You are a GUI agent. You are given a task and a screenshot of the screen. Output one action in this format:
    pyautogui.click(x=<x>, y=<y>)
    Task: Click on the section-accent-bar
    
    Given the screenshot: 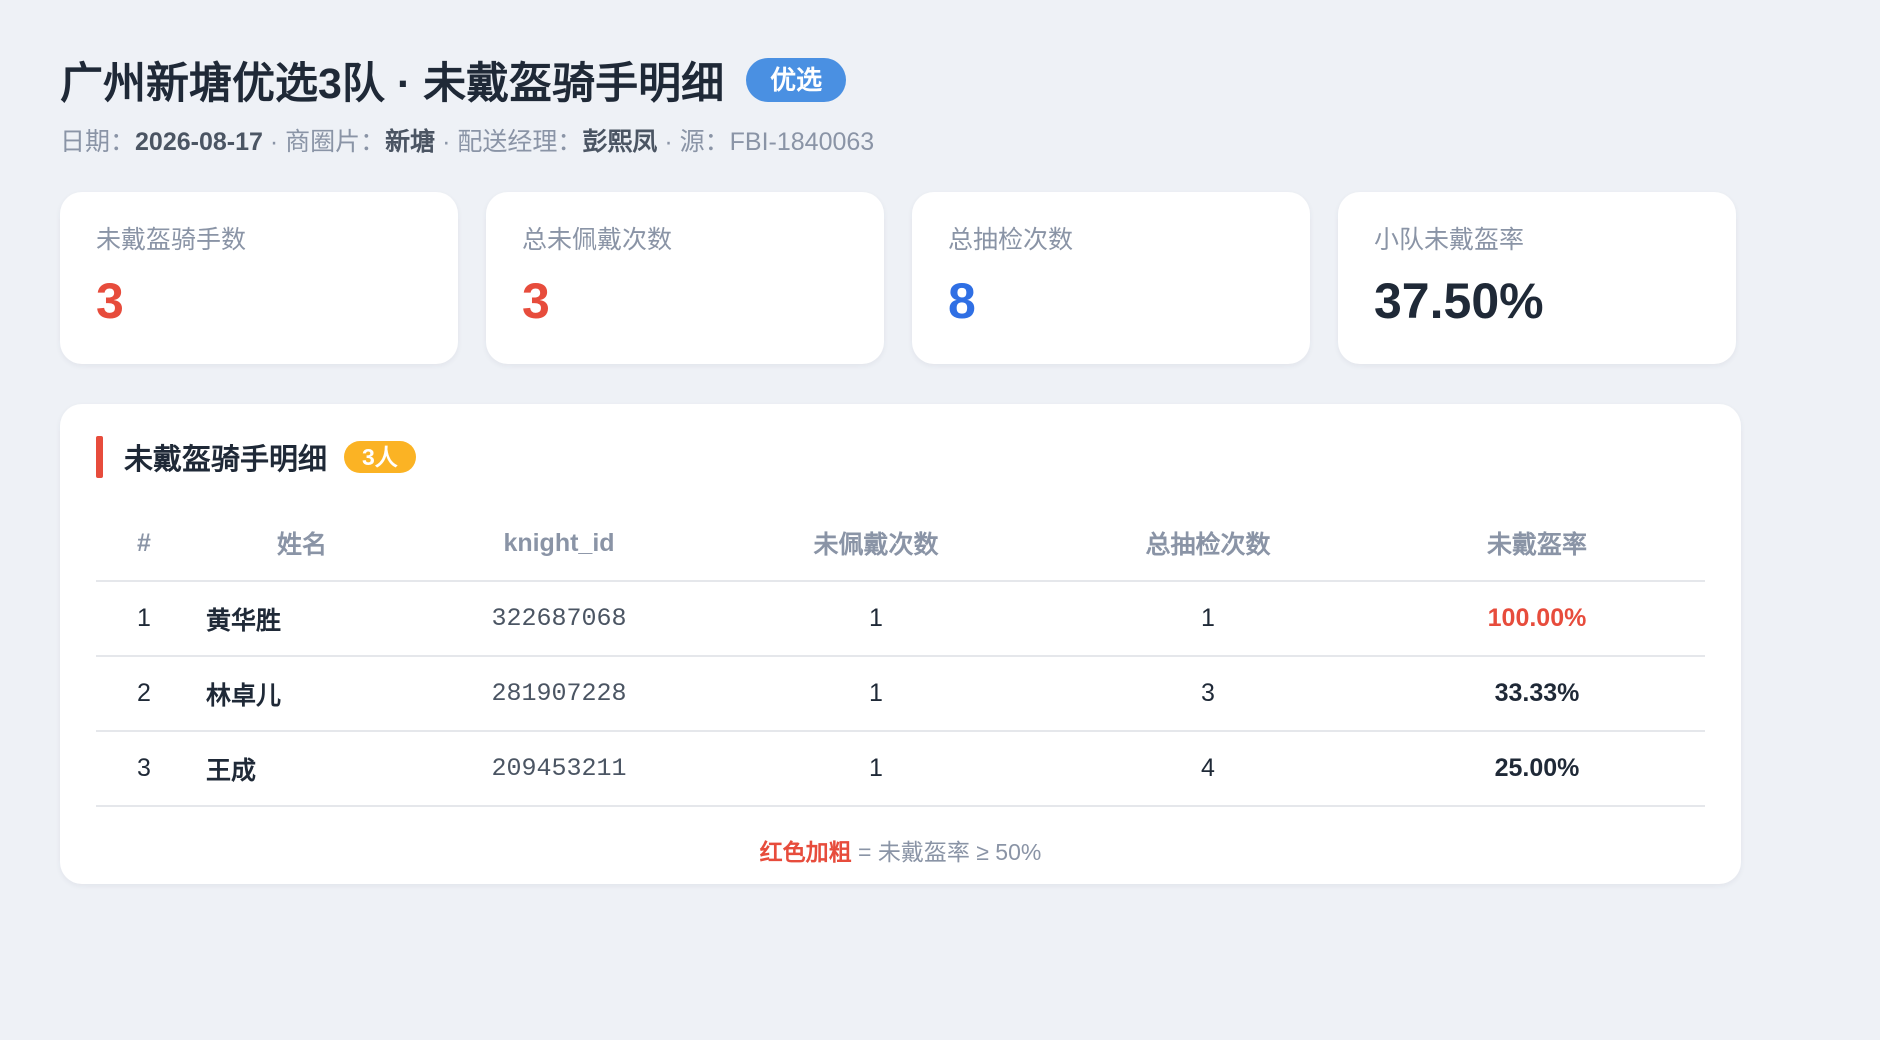 What is the action you would take?
    pyautogui.click(x=99, y=457)
    